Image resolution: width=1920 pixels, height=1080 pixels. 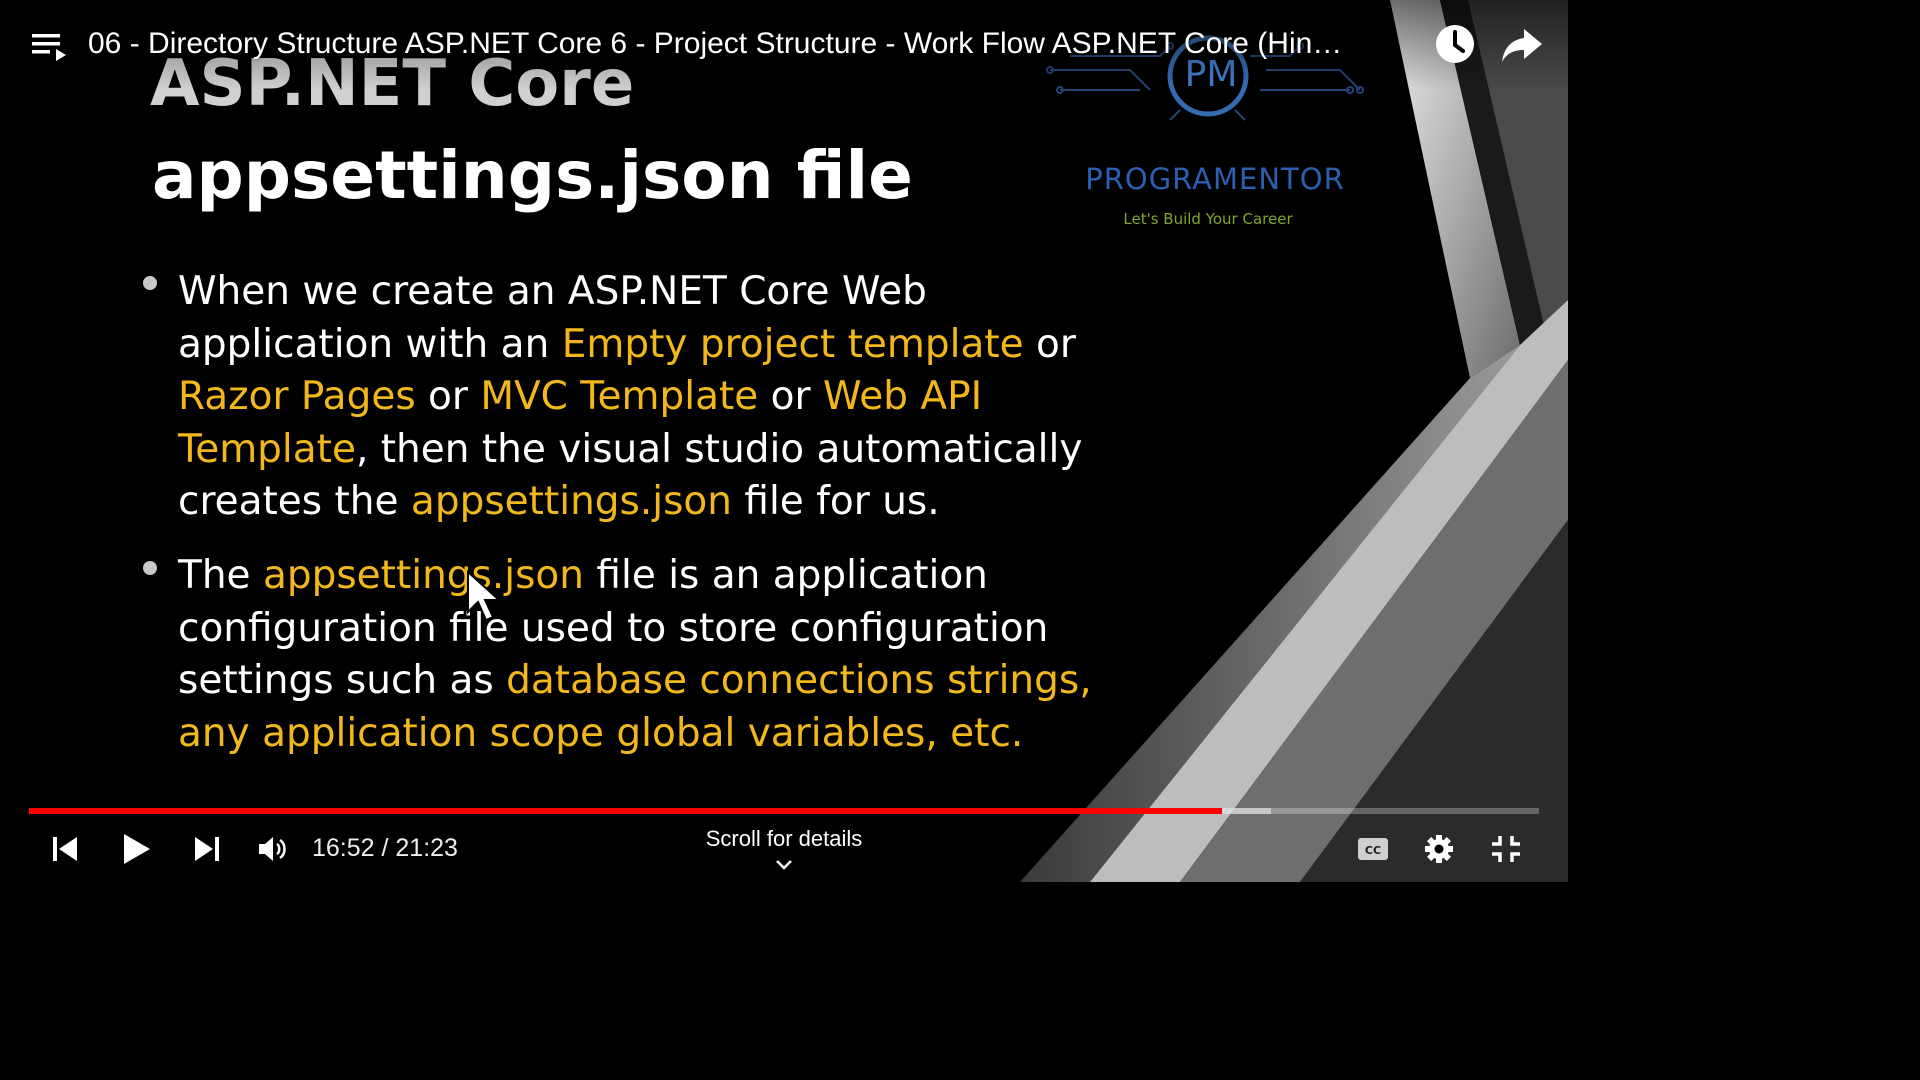 What do you see at coordinates (1455, 44) in the screenshot?
I see `watch-later-icon` at bounding box center [1455, 44].